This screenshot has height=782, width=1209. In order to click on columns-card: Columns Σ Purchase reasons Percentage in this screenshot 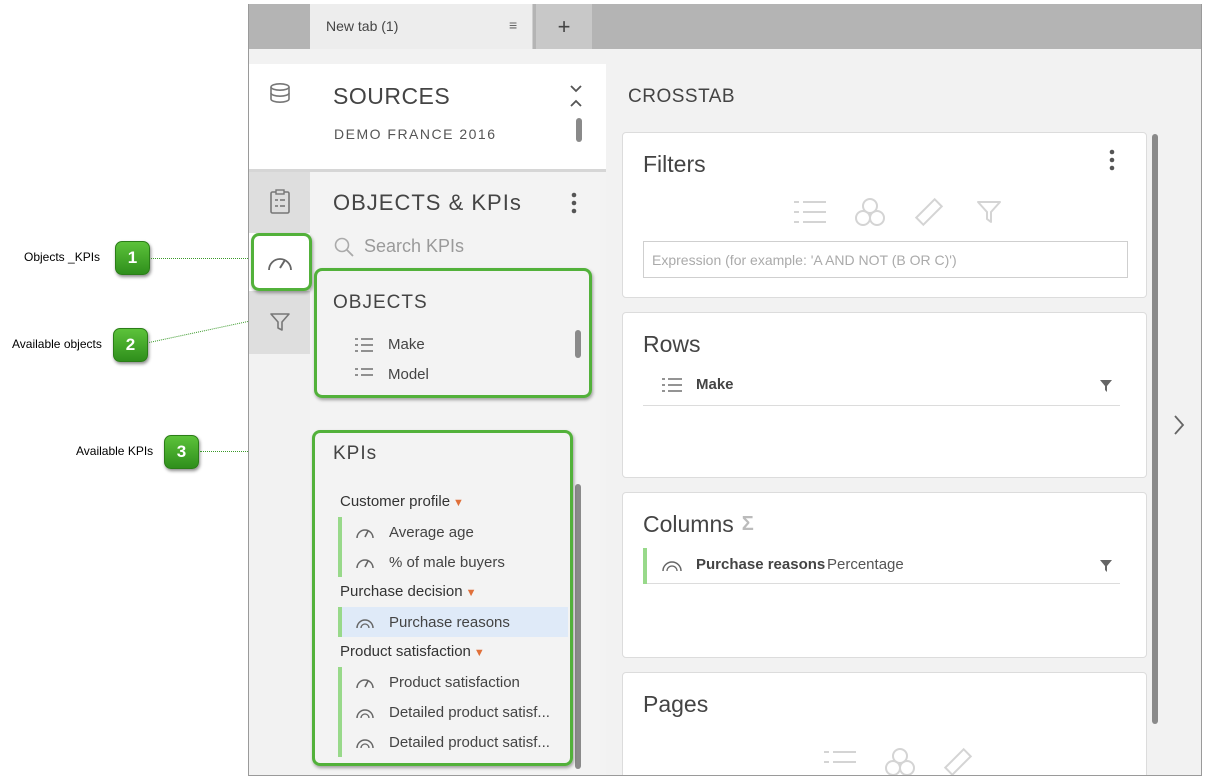, I will do `click(884, 575)`.